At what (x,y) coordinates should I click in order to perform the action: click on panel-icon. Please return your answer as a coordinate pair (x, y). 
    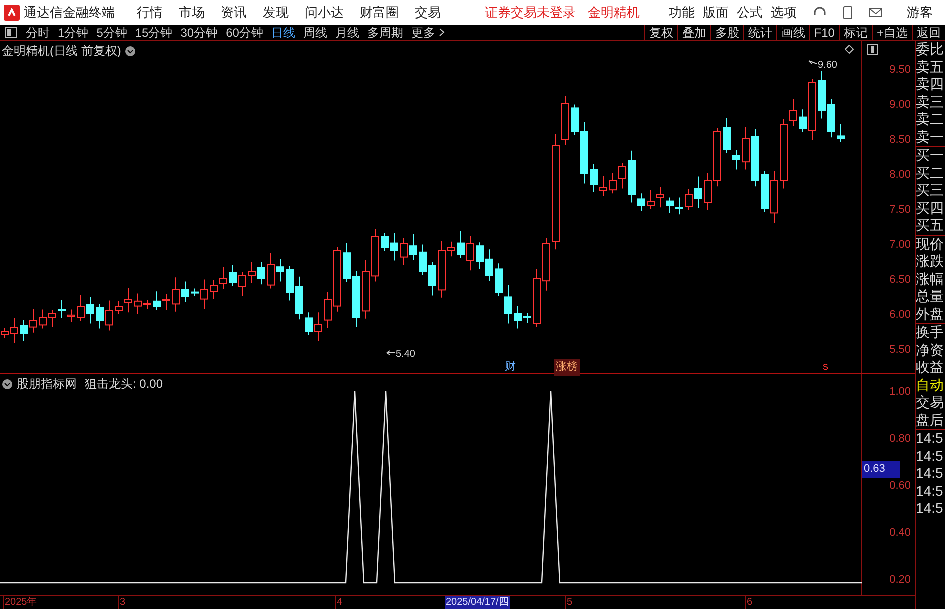
    Looking at the image, I should click on (872, 49).